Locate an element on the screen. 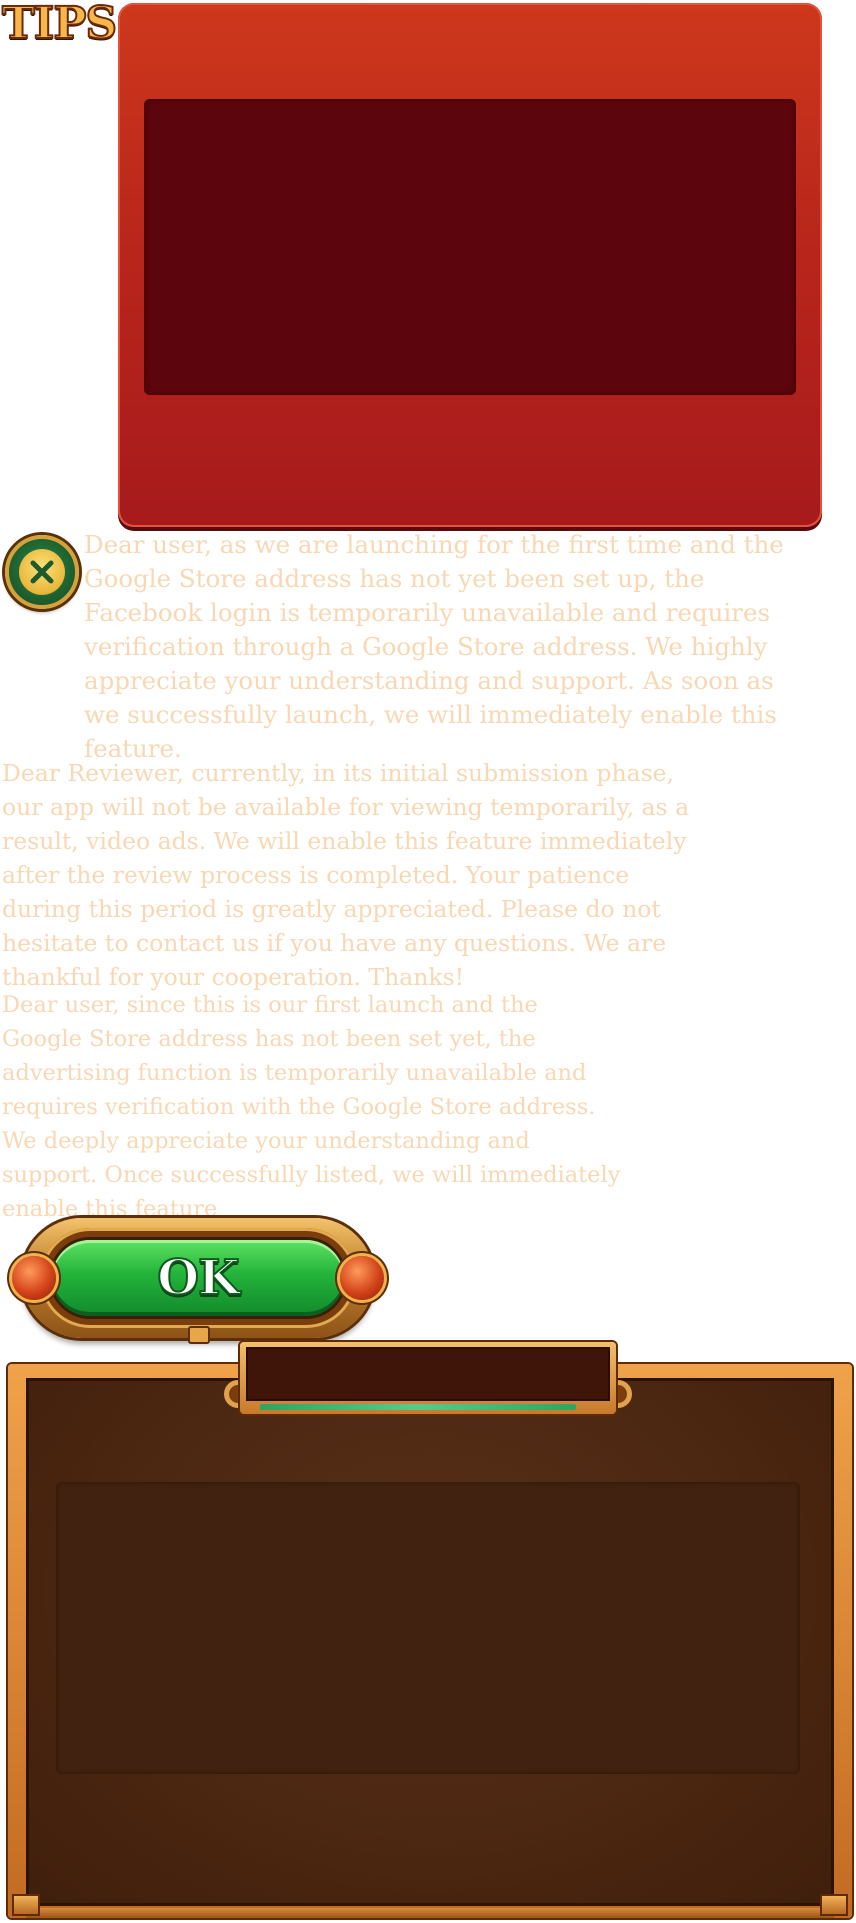 This screenshot has height=1923, width=856. brown-dialog-bottom-rail is located at coordinates (430, 1913).